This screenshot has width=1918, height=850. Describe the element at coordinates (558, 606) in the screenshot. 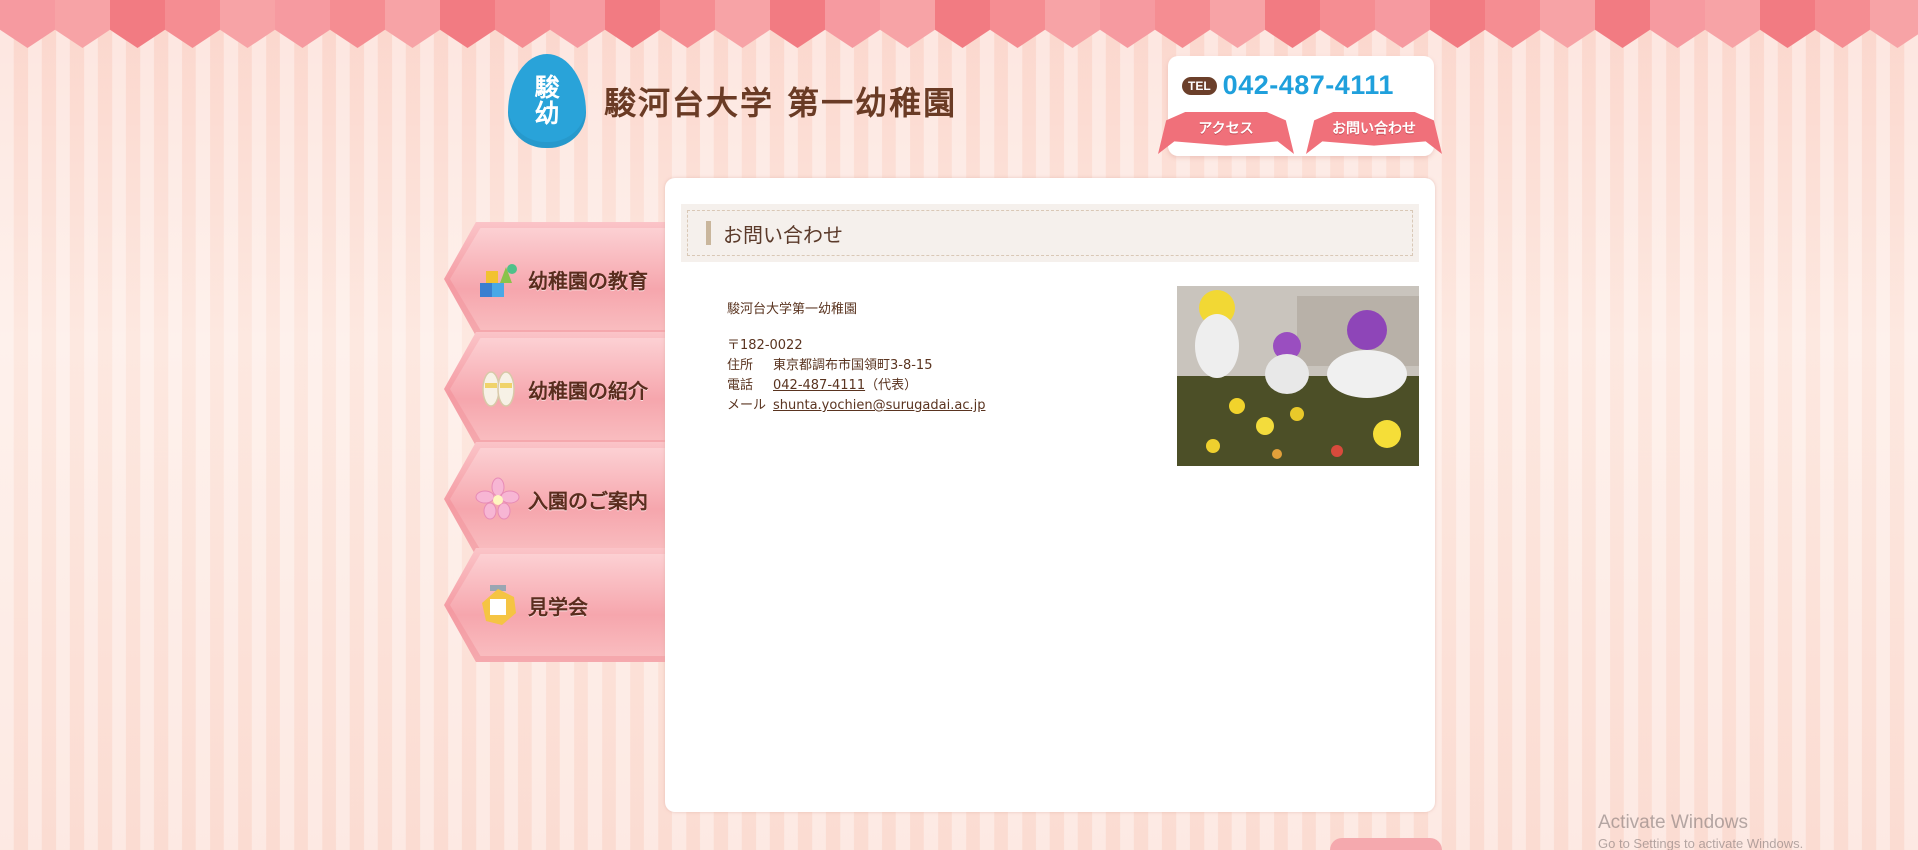

I see `nav-item-label: 見学会` at that location.